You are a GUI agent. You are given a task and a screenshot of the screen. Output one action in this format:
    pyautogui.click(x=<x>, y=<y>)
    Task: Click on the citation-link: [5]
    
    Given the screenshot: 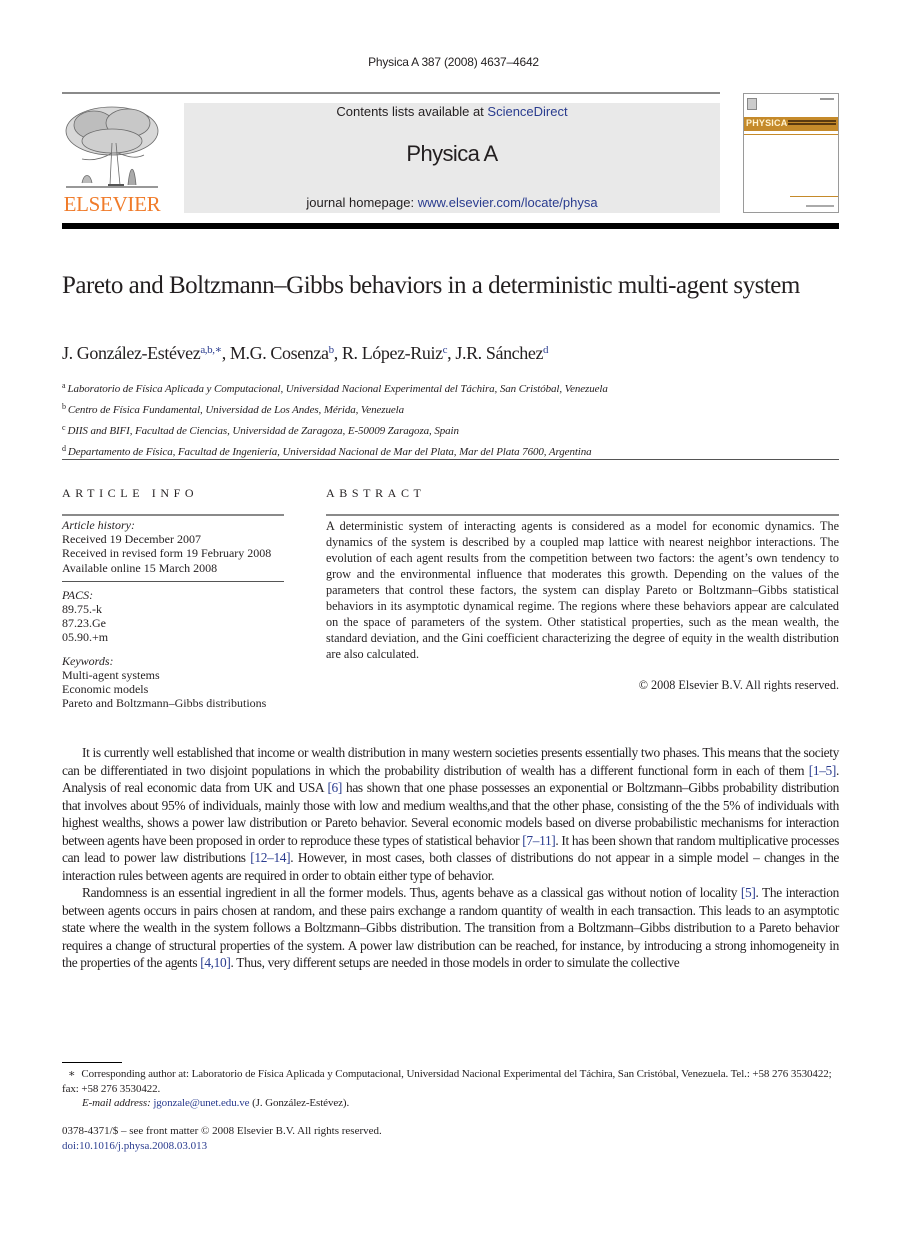 What is the action you would take?
    pyautogui.click(x=748, y=892)
    